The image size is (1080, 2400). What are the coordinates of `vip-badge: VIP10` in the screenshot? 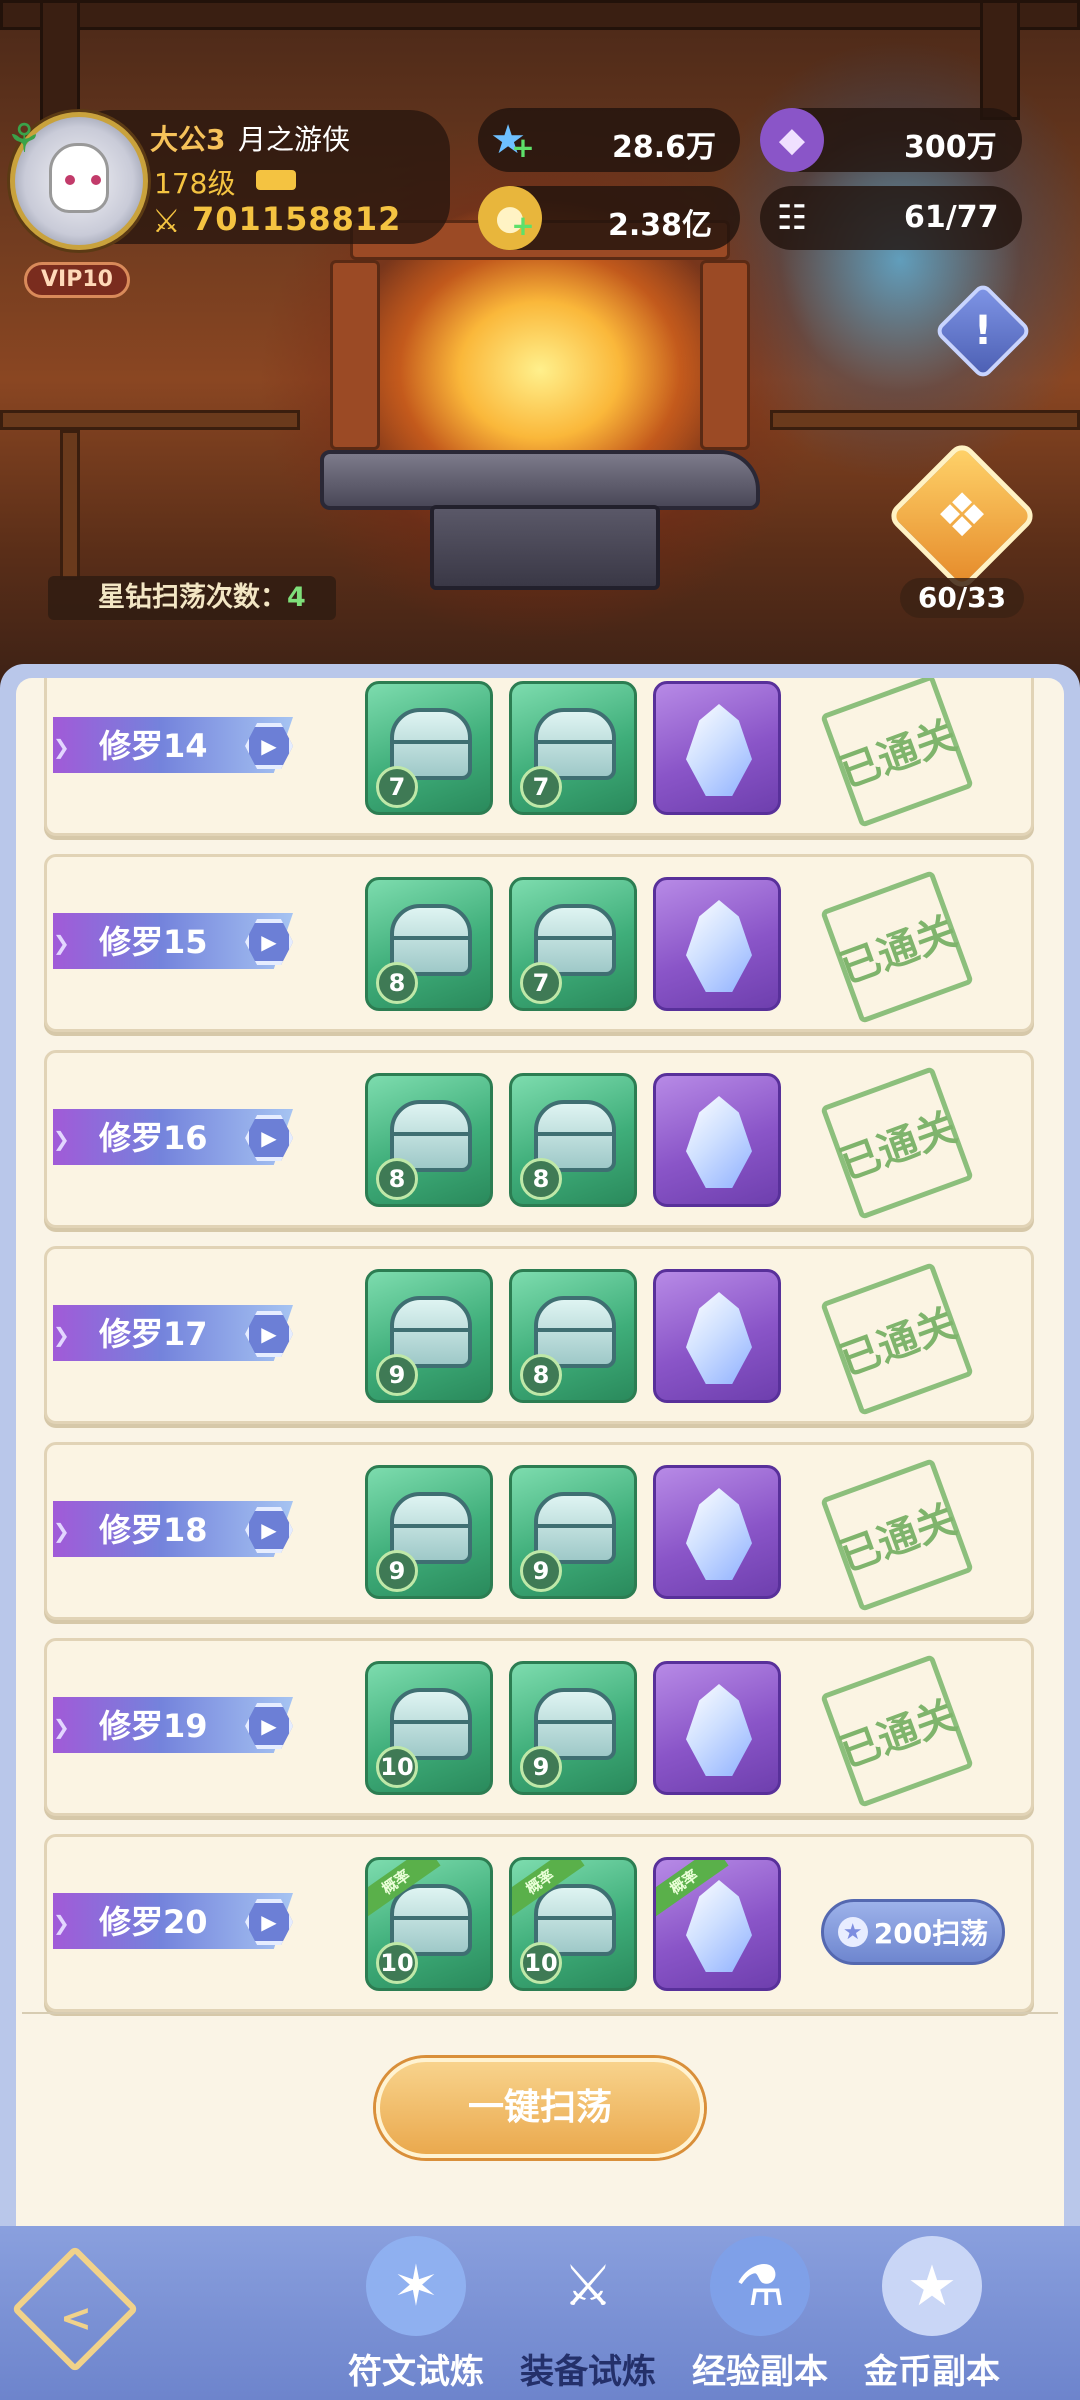 It's located at (77, 280).